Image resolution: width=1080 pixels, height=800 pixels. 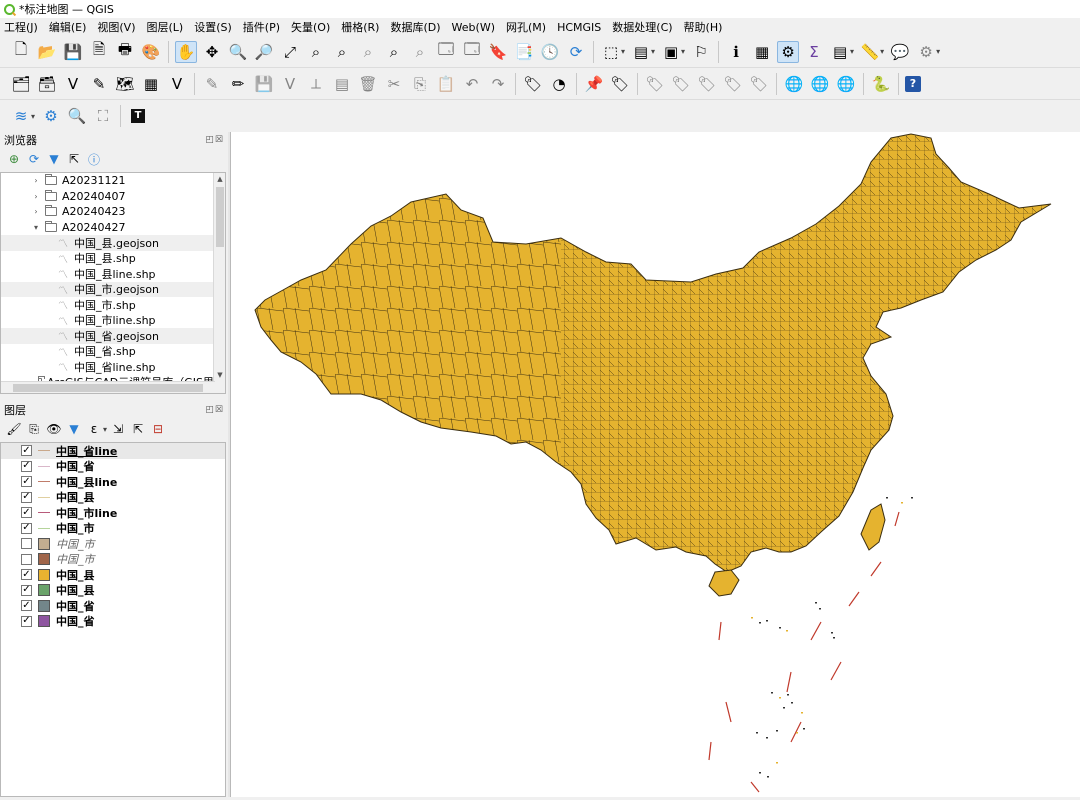 I want to click on add-layer-icon: ⊕, so click(x=14, y=159).